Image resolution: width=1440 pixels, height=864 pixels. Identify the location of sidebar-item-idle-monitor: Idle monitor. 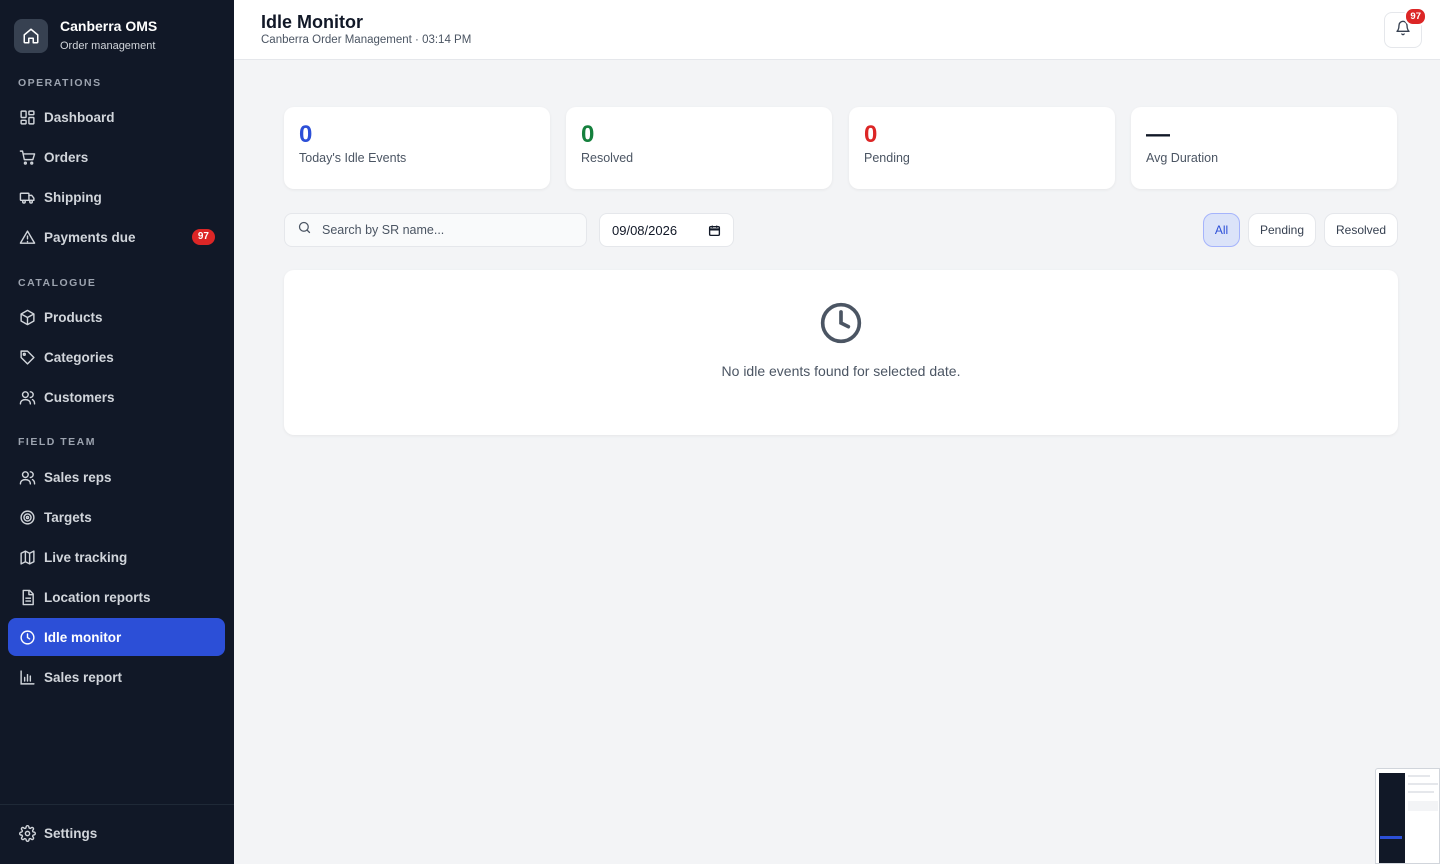
(116, 637).